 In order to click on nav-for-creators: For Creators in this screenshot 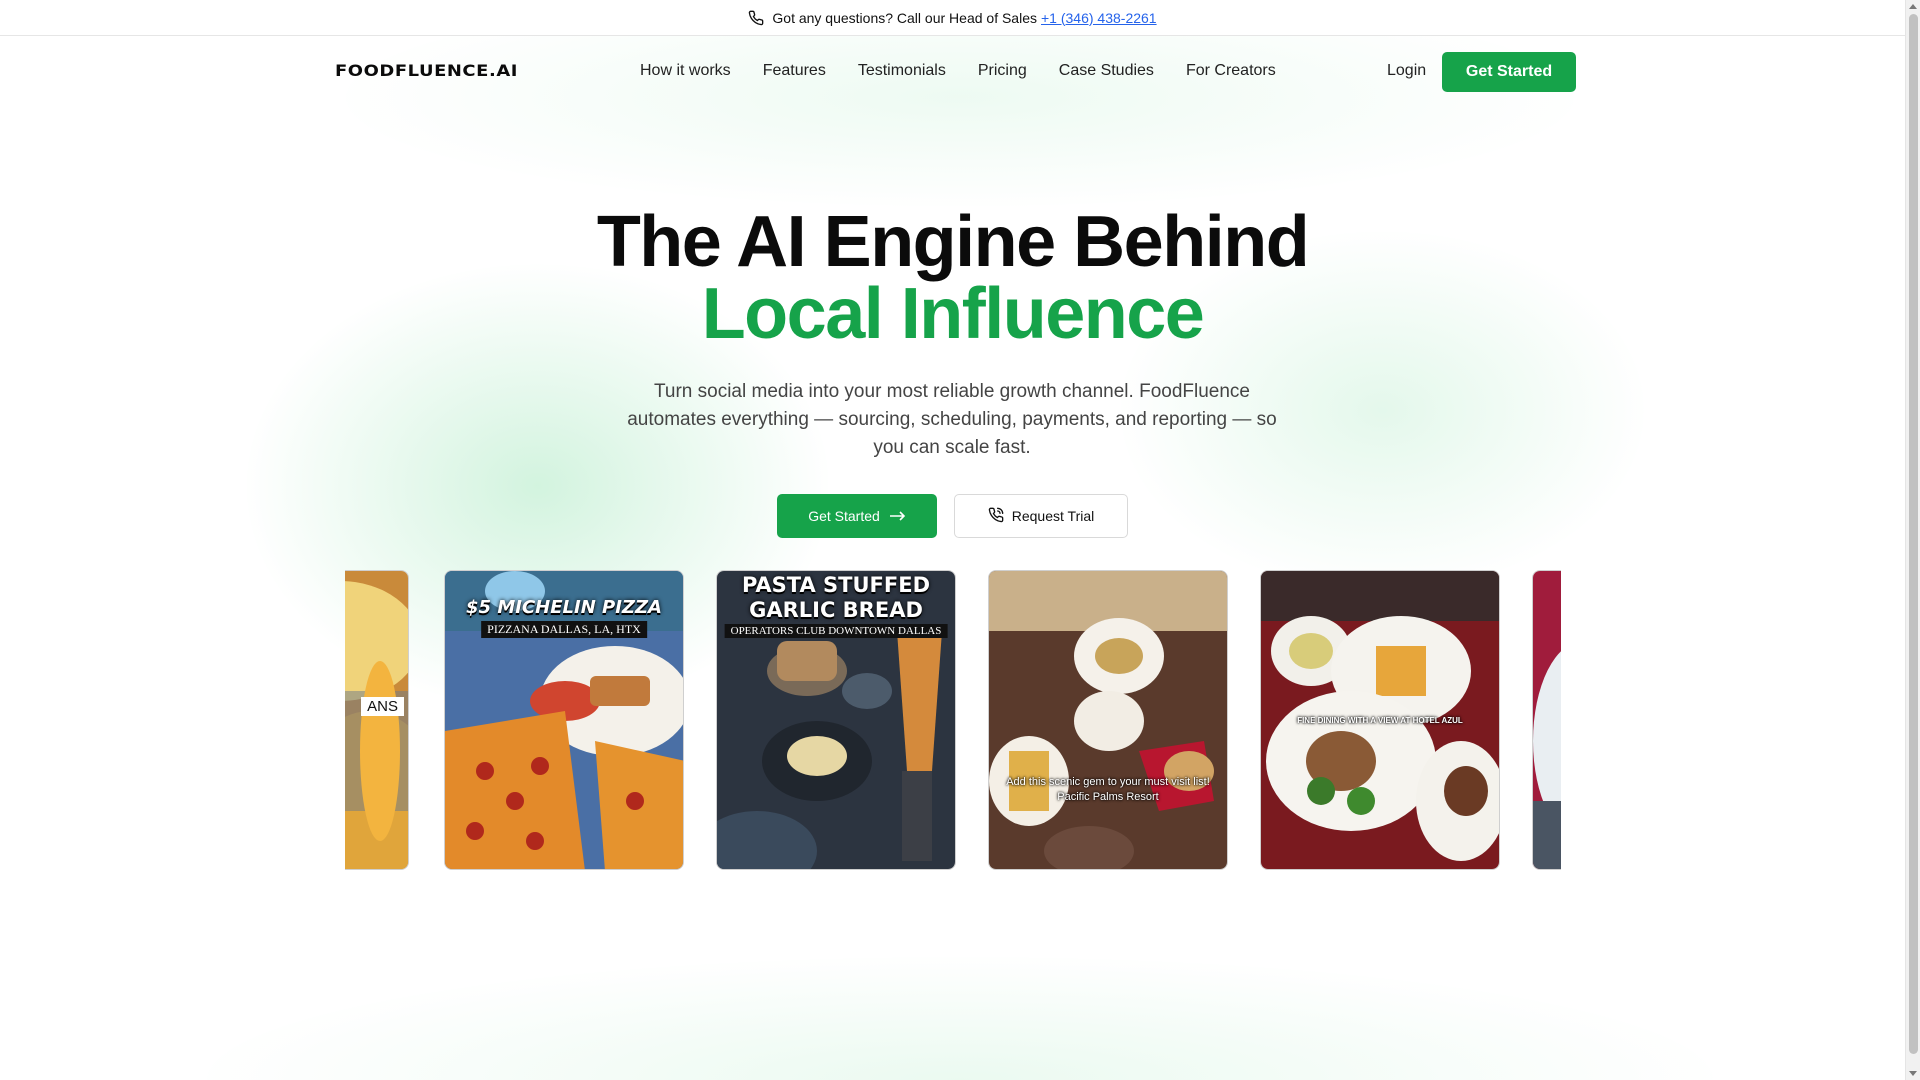, I will do `click(1231, 71)`.